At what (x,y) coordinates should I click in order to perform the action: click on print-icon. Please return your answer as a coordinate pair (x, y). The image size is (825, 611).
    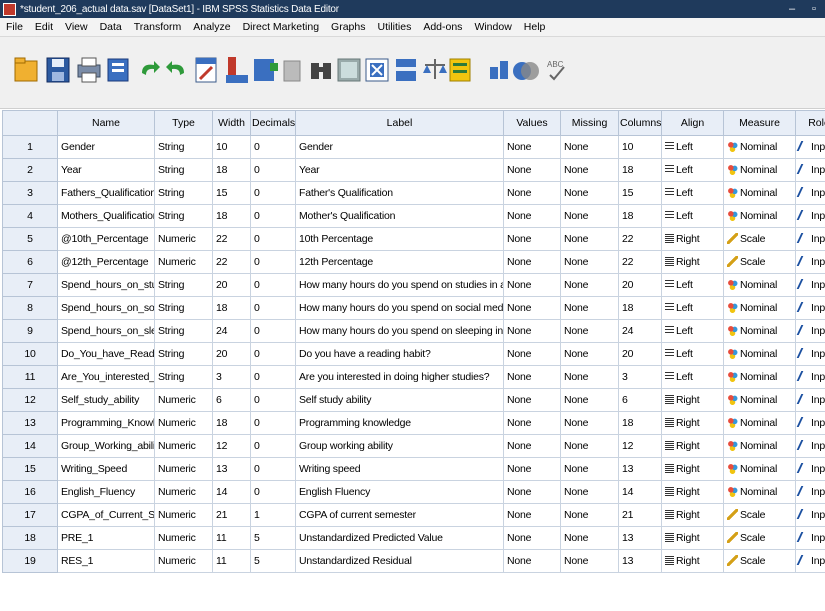
    Looking at the image, I should click on (89, 70).